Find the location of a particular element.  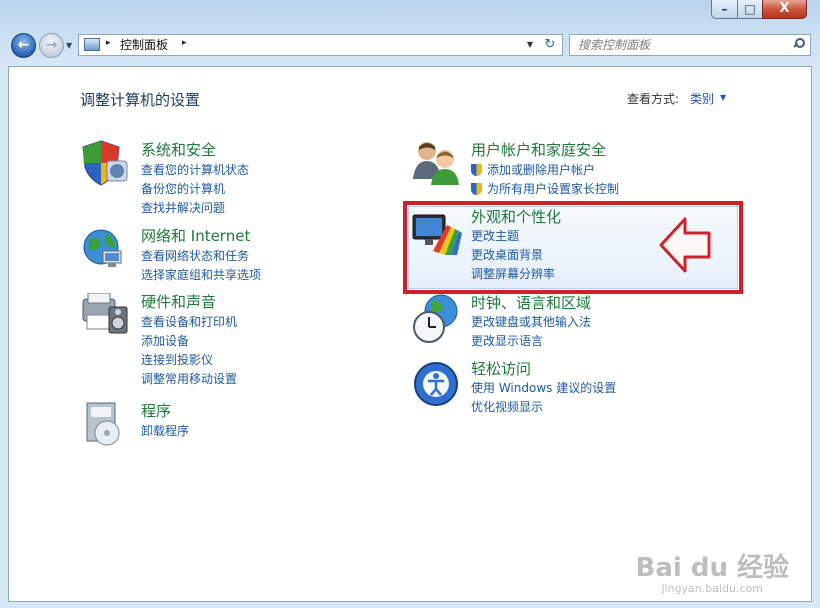

view-by-label: 查看方式: is located at coordinates (653, 99).